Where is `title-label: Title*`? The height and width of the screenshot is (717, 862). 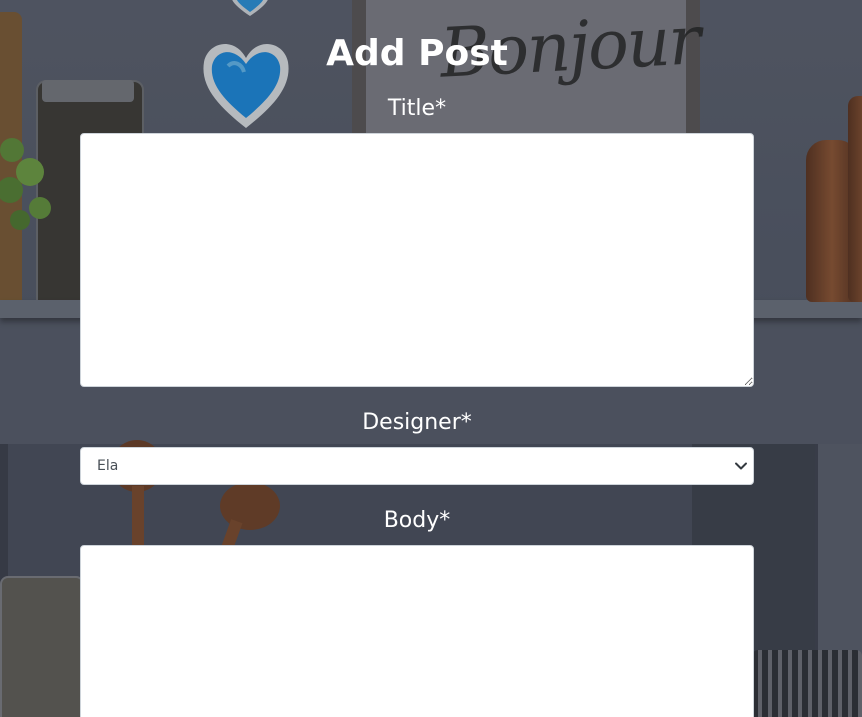
title-label: Title* is located at coordinates (417, 108).